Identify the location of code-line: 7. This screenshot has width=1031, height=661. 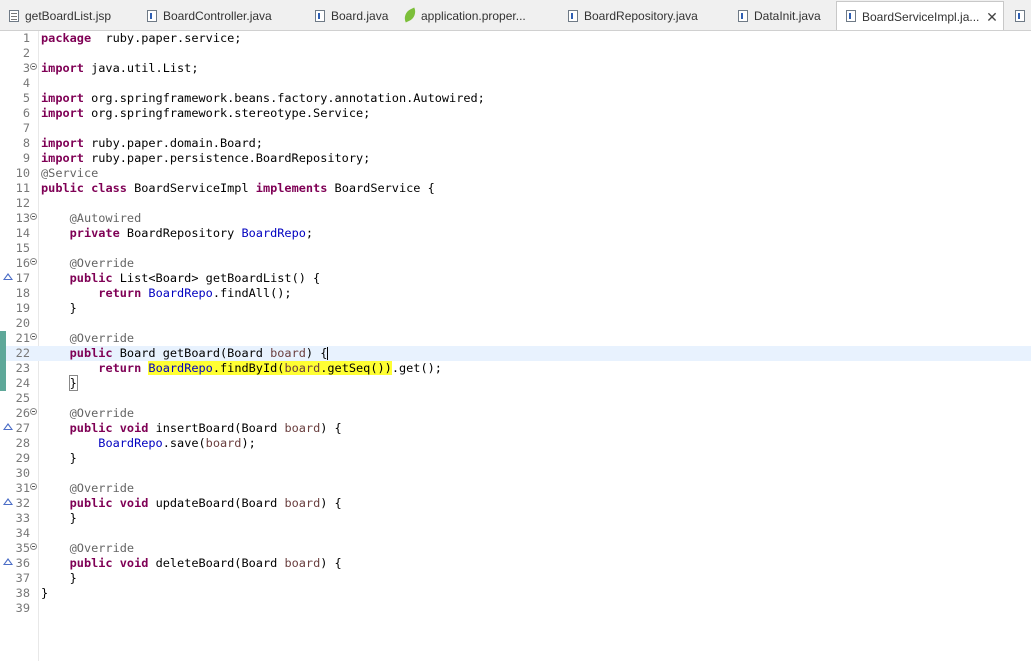
(515, 128).